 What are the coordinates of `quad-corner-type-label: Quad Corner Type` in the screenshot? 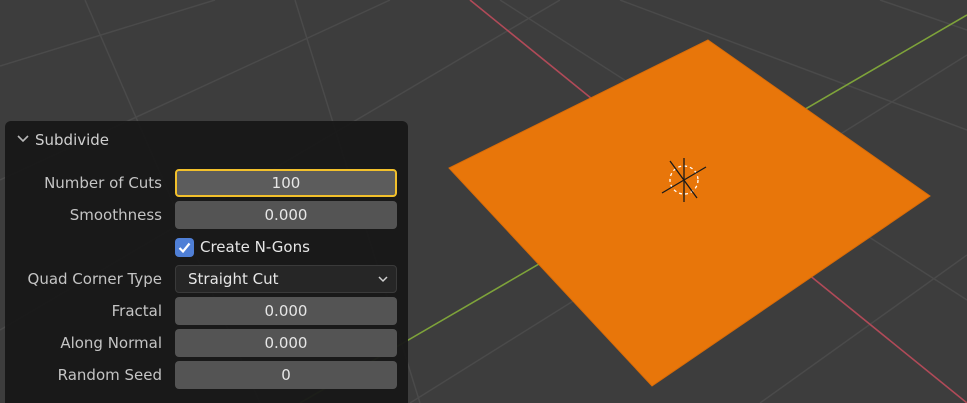 It's located at (94, 279).